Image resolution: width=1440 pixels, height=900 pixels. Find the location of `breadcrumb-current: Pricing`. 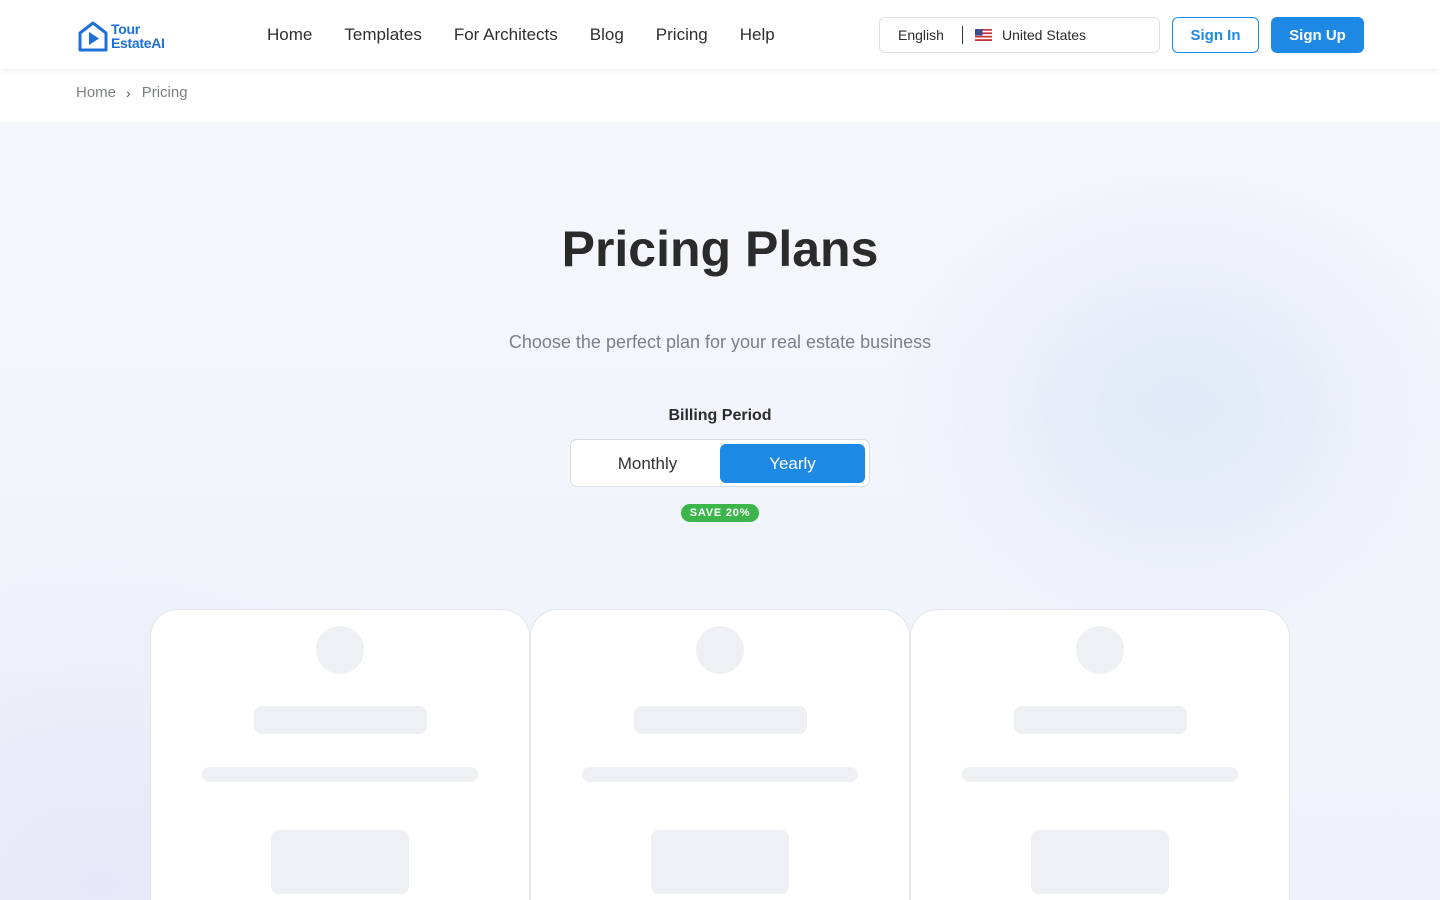

breadcrumb-current: Pricing is located at coordinates (164, 92).